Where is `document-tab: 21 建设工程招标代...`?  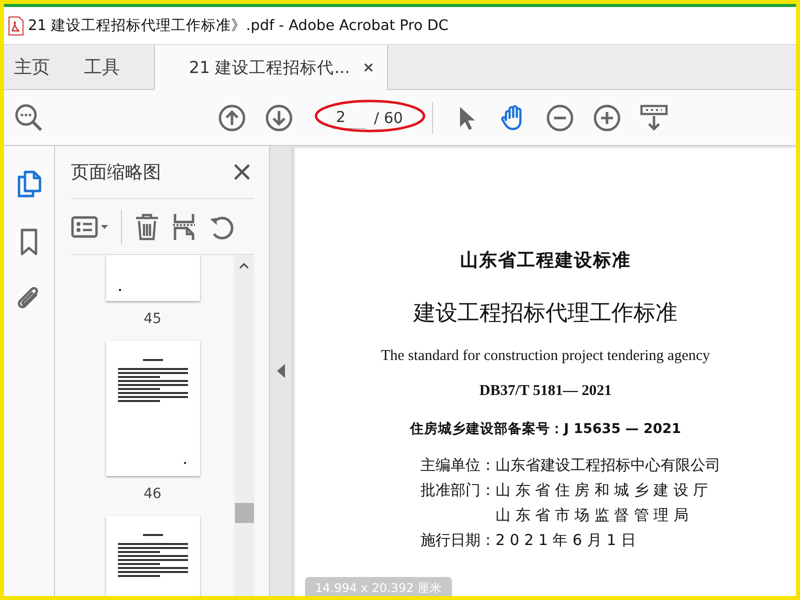
document-tab: 21 建设工程招标代... is located at coordinates (271, 67).